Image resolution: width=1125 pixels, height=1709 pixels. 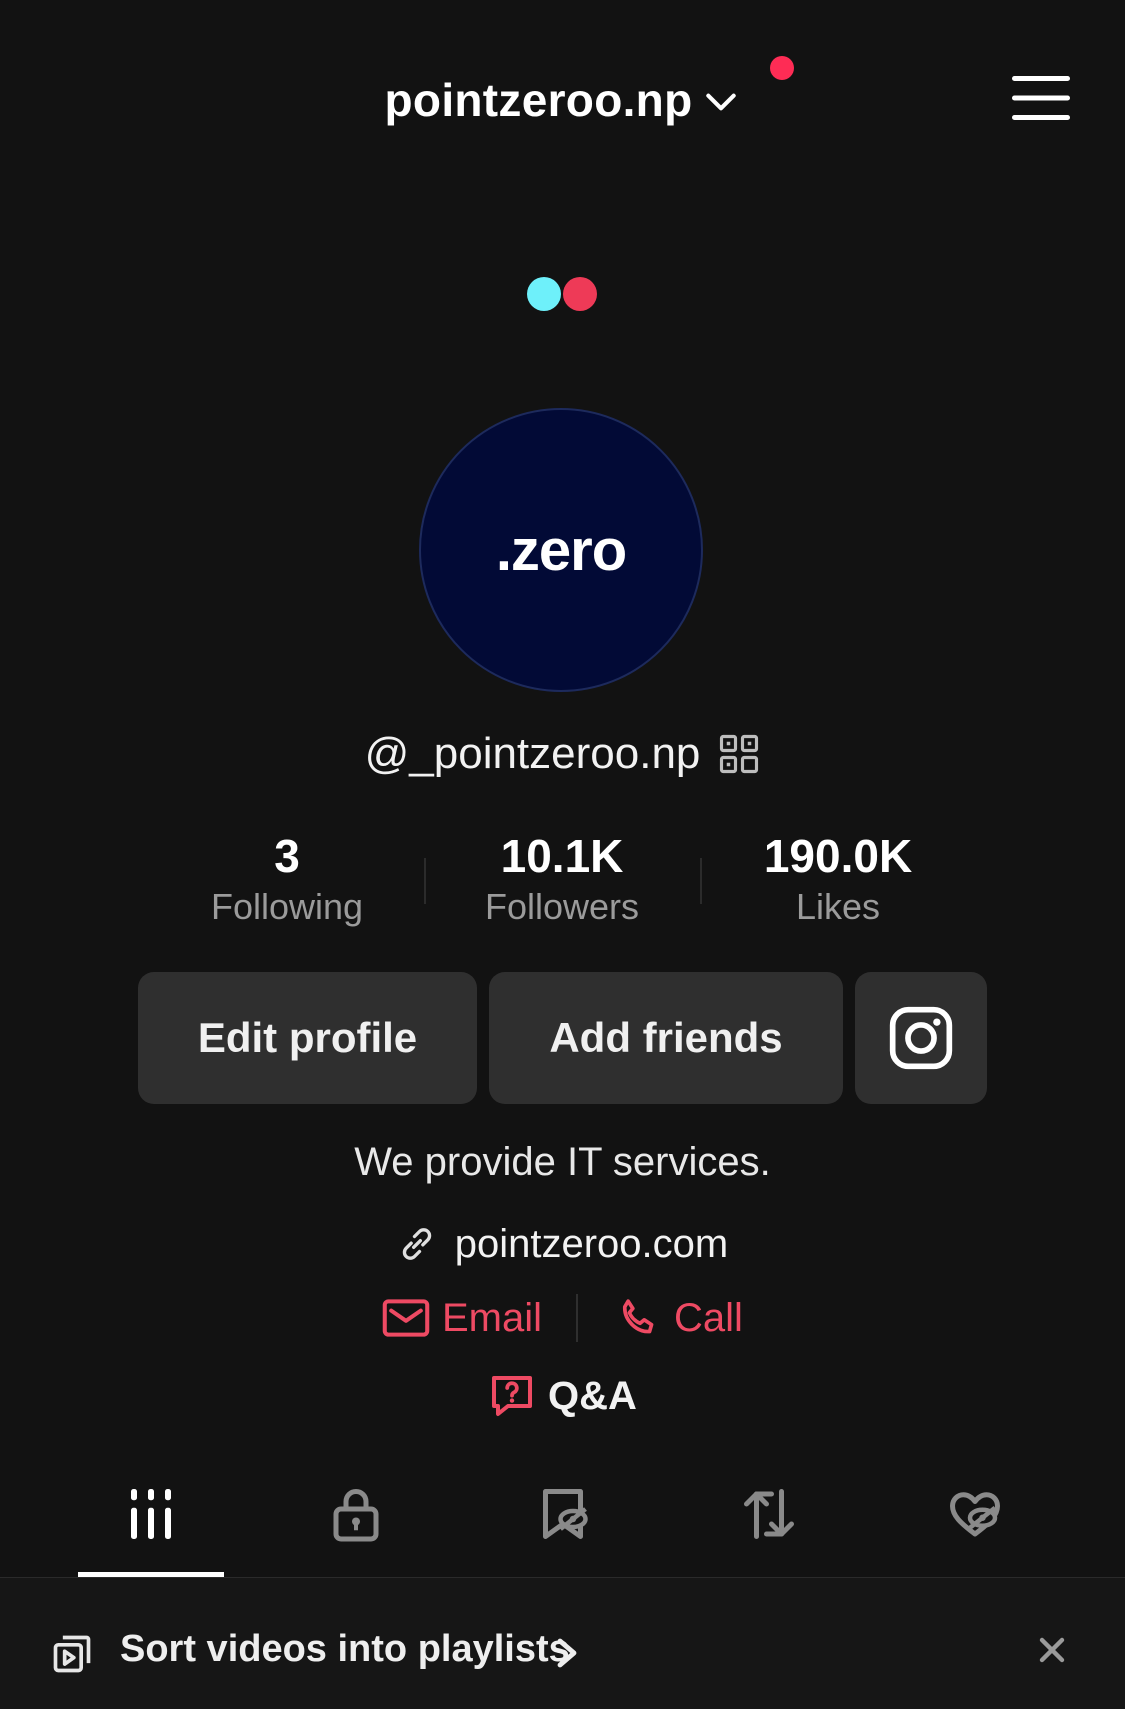 I want to click on username-row: @_pointzeroo.np, so click(x=562, y=754).